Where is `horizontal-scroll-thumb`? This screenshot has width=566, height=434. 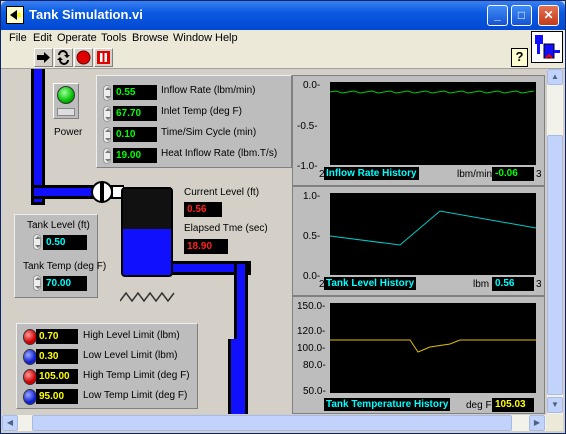 horizontal-scroll-thumb is located at coordinates (272, 423).